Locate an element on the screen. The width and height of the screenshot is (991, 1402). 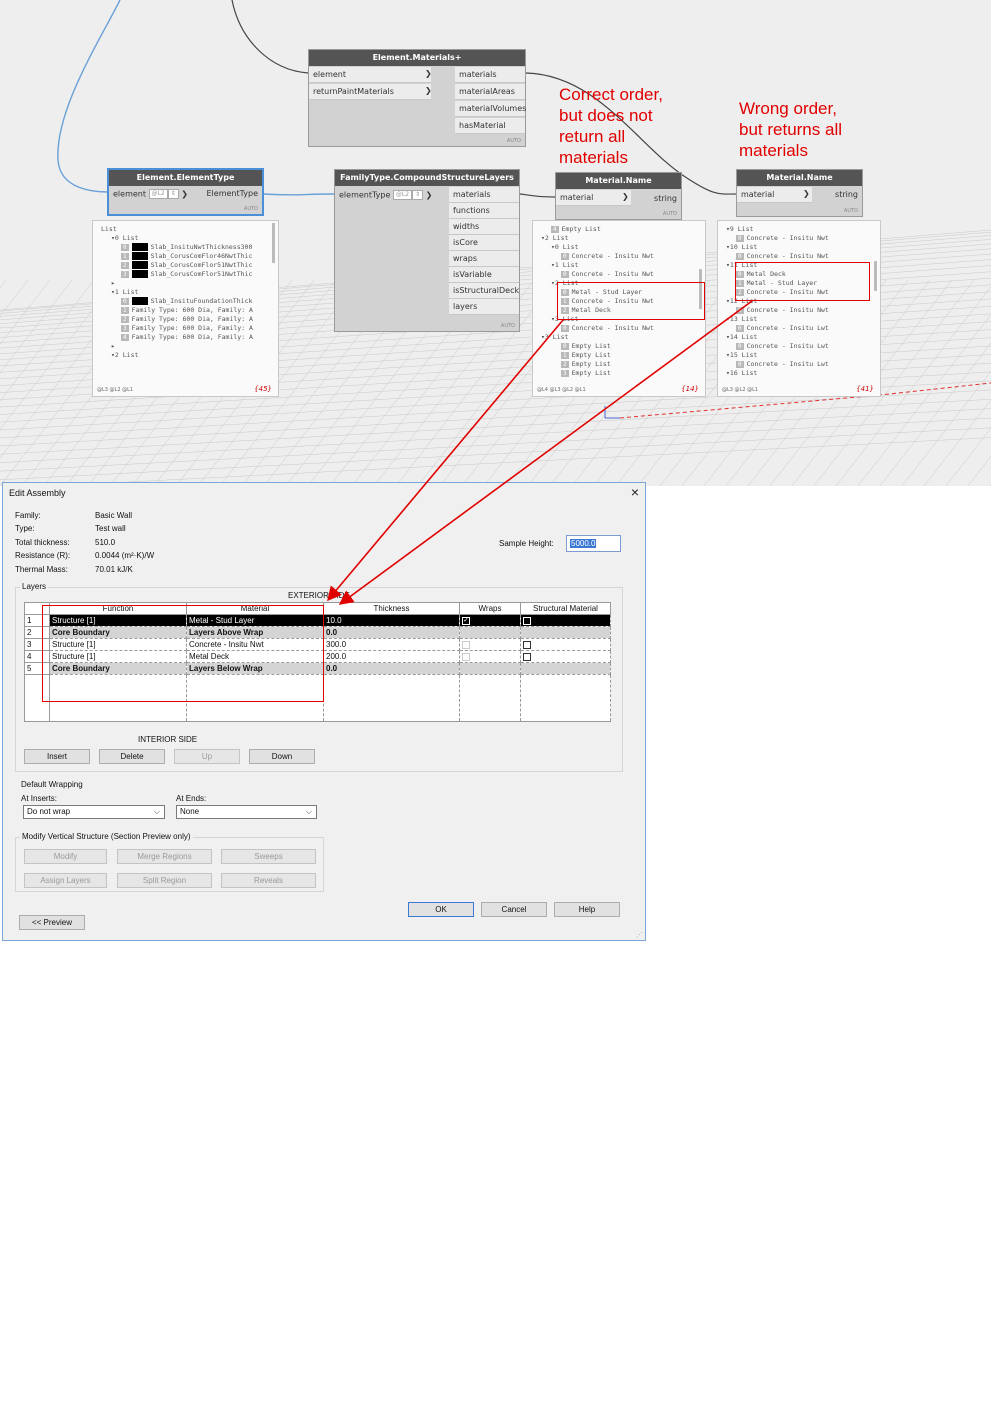
sweeps-button: Sweeps is located at coordinates (268, 856).